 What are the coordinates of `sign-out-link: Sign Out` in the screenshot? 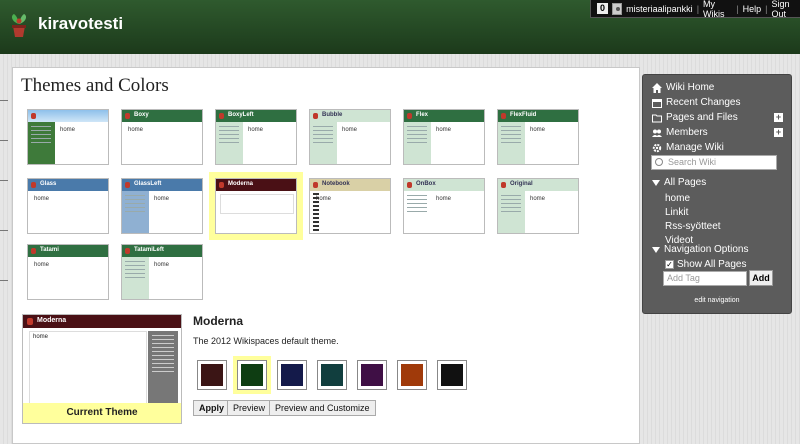 It's located at (786, 9).